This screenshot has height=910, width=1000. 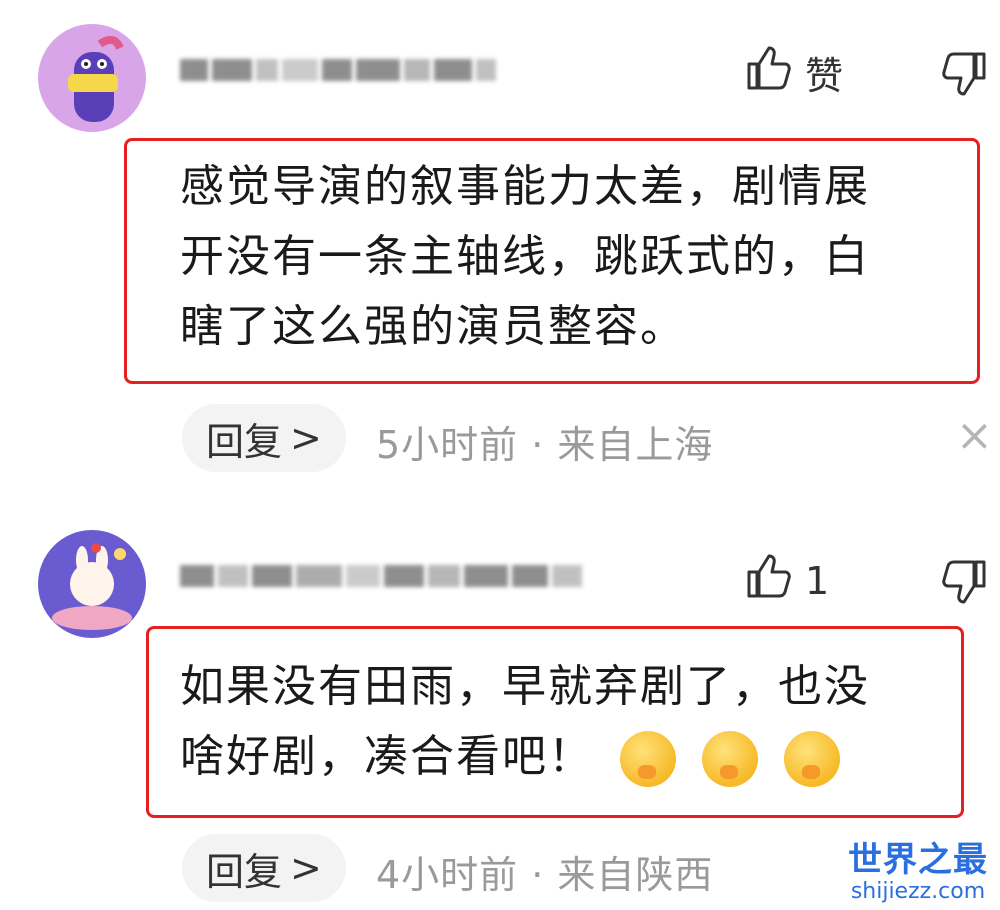 I want to click on comment-text-segment: 啥好剧，凑合看吧！, so click(x=387, y=756).